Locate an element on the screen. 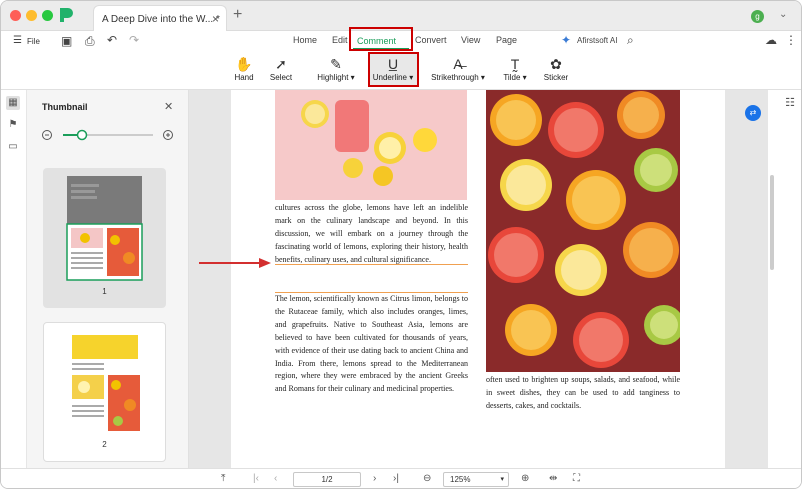 Image resolution: width=802 pixels, height=489 pixels. panel-title: Thumbnail is located at coordinates (65, 107).